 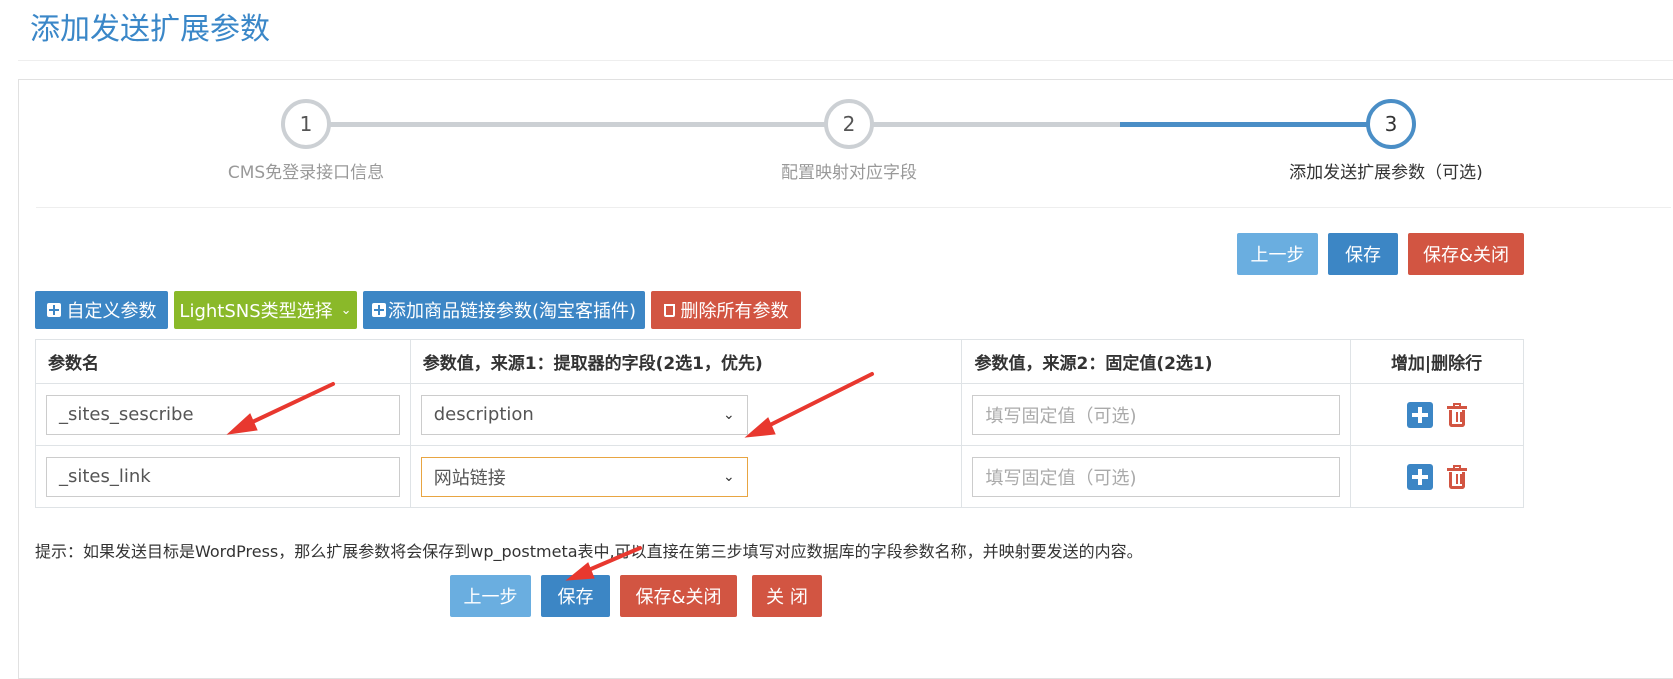 What do you see at coordinates (787, 596) in the screenshot?
I see `bottom-close-button: 关 闭` at bounding box center [787, 596].